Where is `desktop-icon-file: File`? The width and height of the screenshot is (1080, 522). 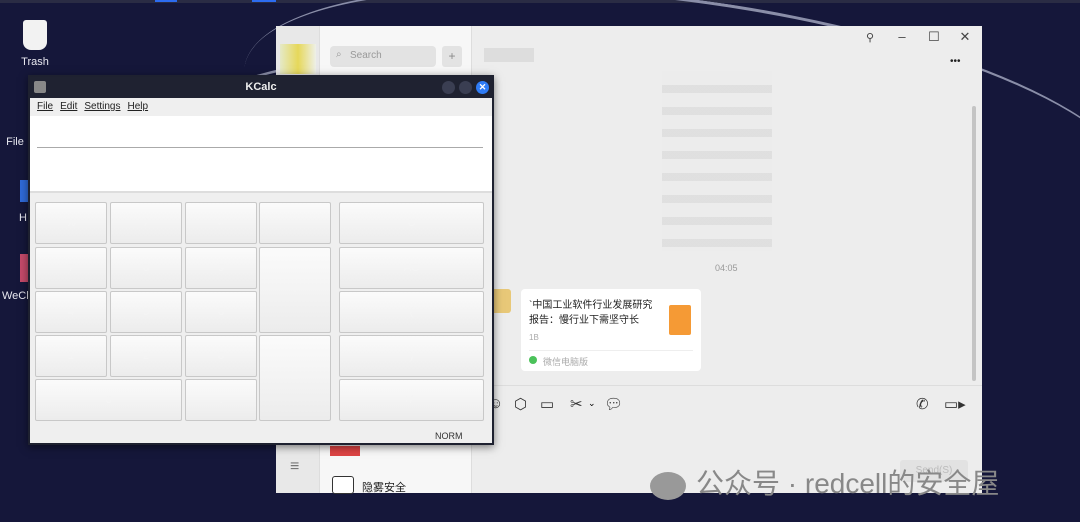
desktop-icon-file: File is located at coordinates (15, 142).